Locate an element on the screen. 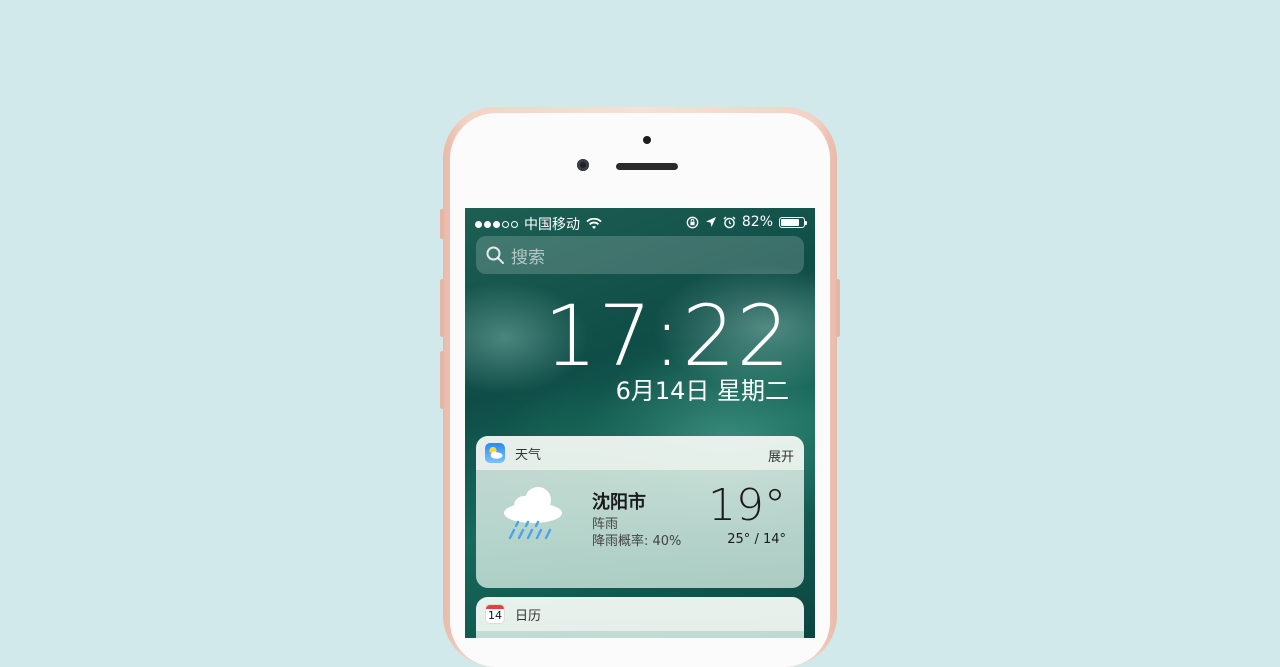 This screenshot has width=1280, height=667. status-bar: 中国移动 82% is located at coordinates (640, 223).